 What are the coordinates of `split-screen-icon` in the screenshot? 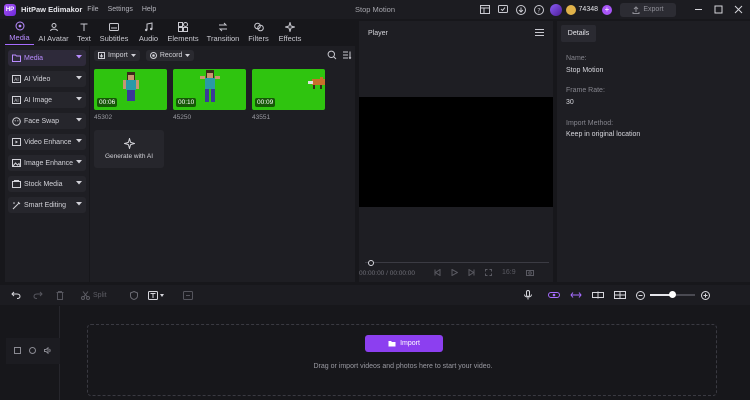 It's located at (620, 295).